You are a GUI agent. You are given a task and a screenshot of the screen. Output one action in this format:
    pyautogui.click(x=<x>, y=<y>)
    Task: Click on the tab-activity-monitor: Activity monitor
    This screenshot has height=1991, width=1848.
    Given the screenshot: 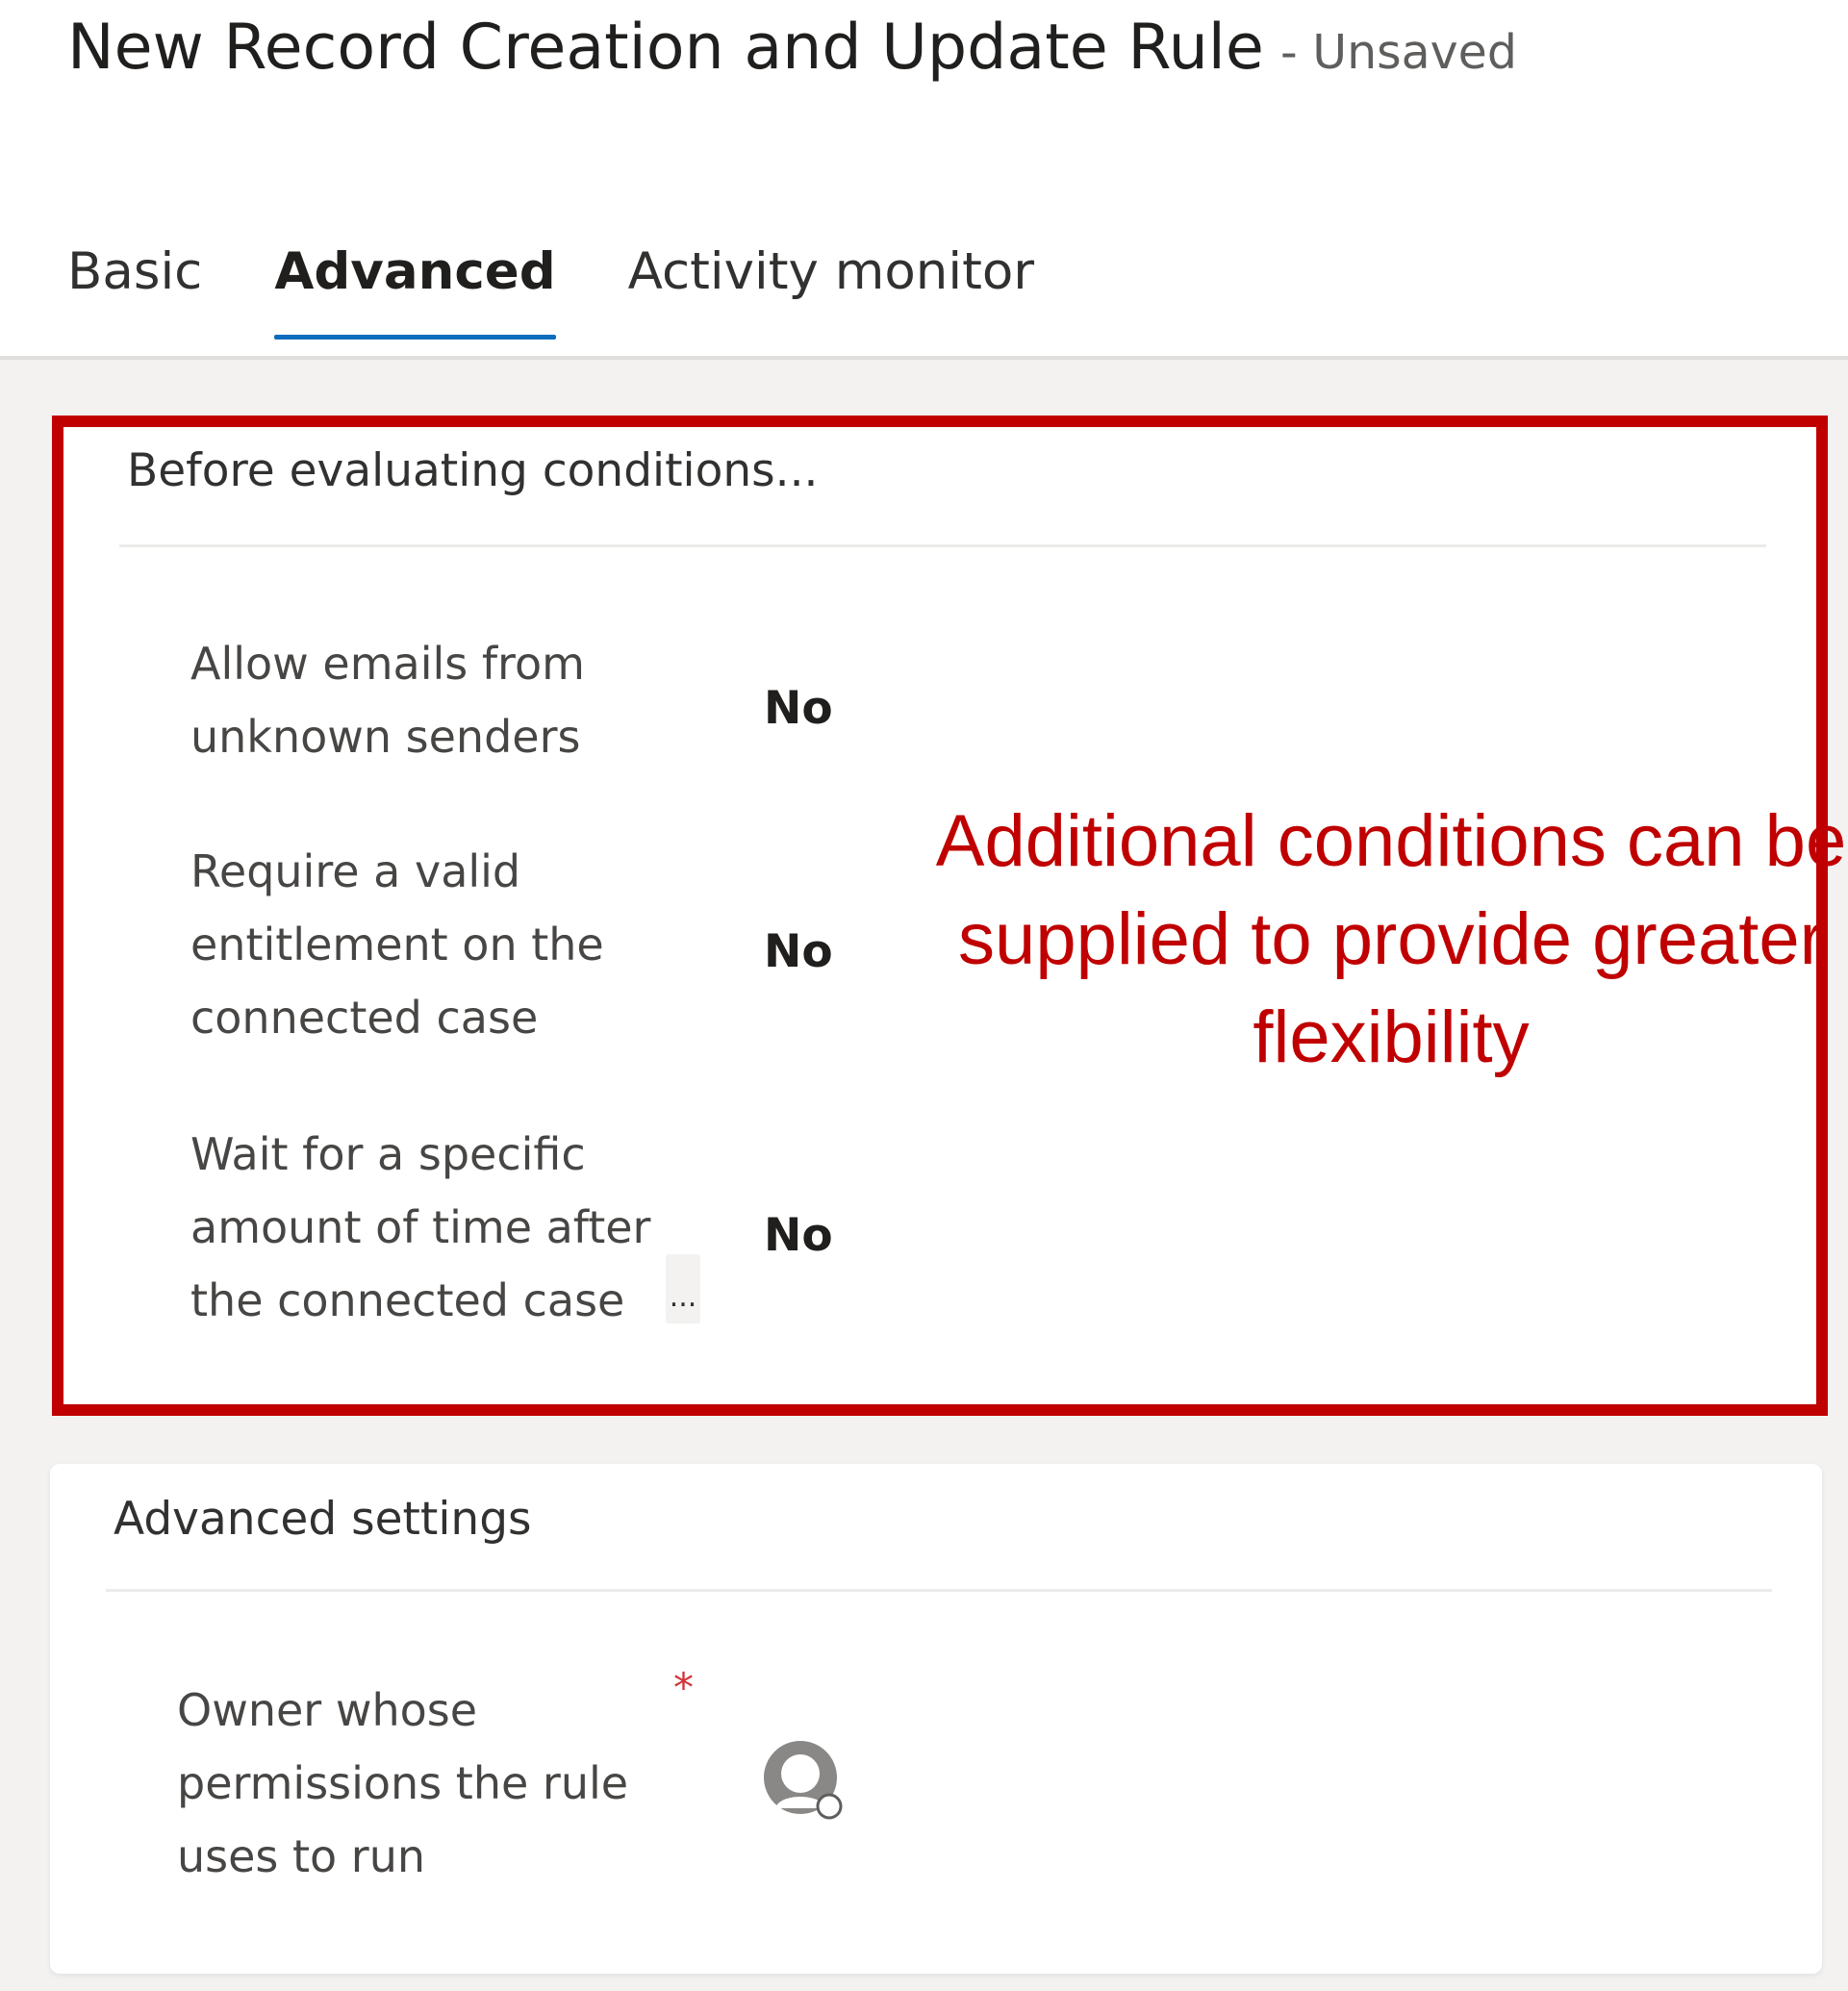 What is the action you would take?
    pyautogui.click(x=831, y=291)
    